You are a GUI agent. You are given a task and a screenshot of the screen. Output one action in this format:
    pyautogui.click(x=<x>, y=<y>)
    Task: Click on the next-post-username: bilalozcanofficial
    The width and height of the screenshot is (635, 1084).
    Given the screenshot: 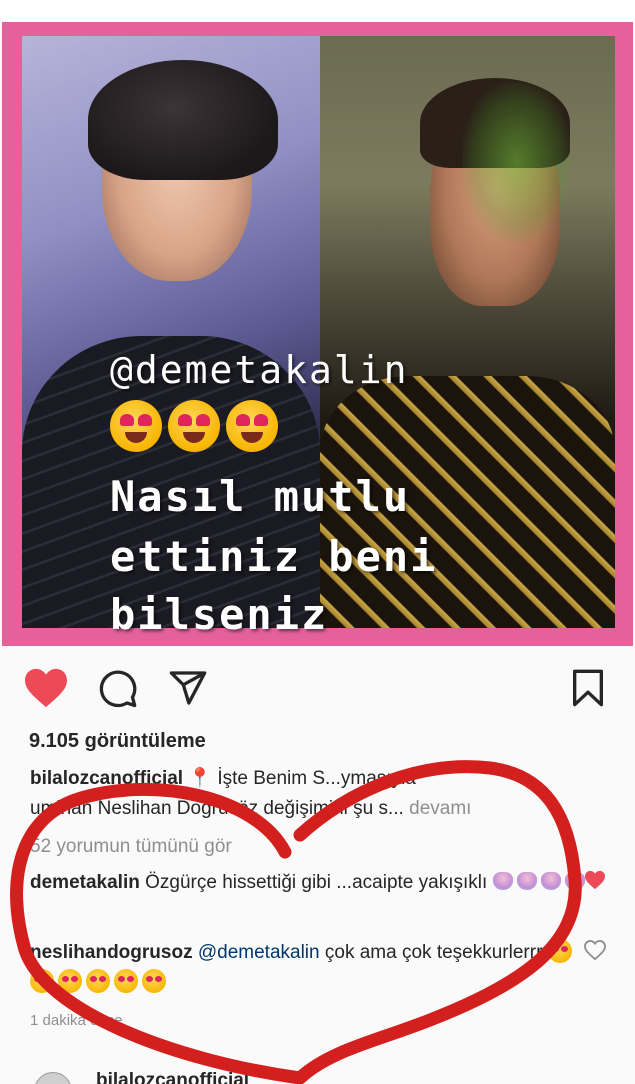 What is the action you would take?
    pyautogui.click(x=172, y=1077)
    